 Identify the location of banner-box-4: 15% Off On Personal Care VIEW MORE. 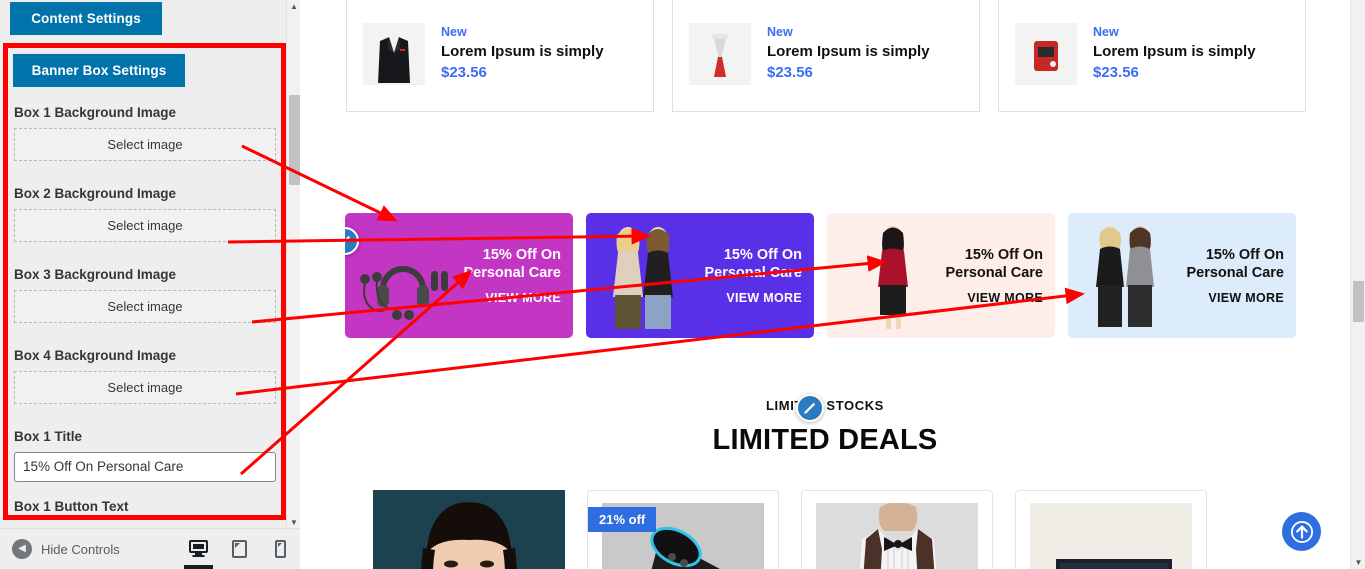
(1182, 275).